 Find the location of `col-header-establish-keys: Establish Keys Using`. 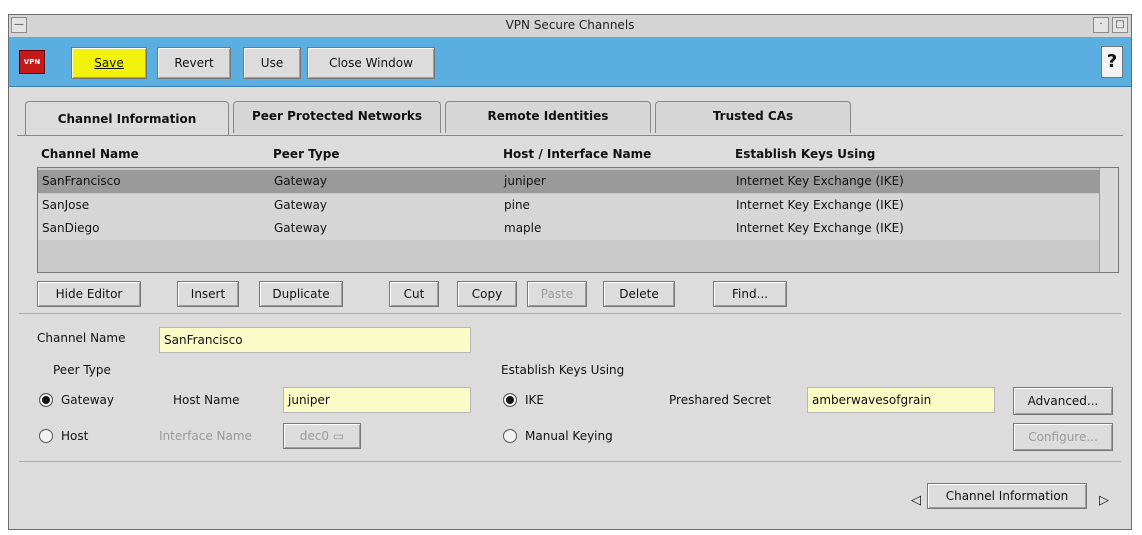

col-header-establish-keys: Establish Keys Using is located at coordinates (805, 154).